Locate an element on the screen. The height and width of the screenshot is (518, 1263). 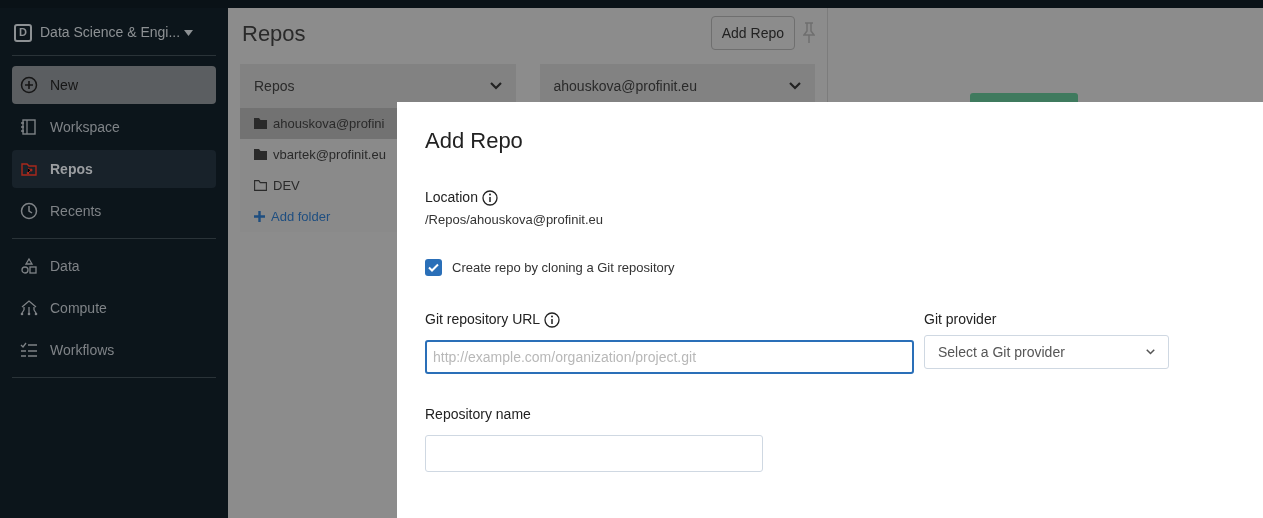
data-icon is located at coordinates (29, 266).